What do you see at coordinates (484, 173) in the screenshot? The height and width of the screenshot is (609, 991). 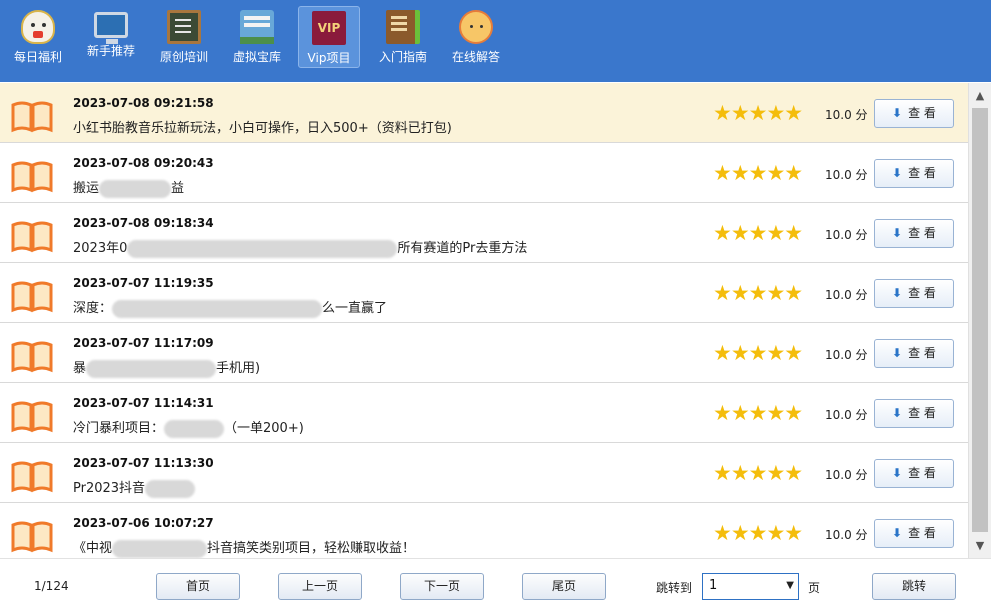 I see `list-item: 2023-07-08 09:20:43 搬运 益 ★★★★★ 10.0 分 ⬇ 查 看` at bounding box center [484, 173].